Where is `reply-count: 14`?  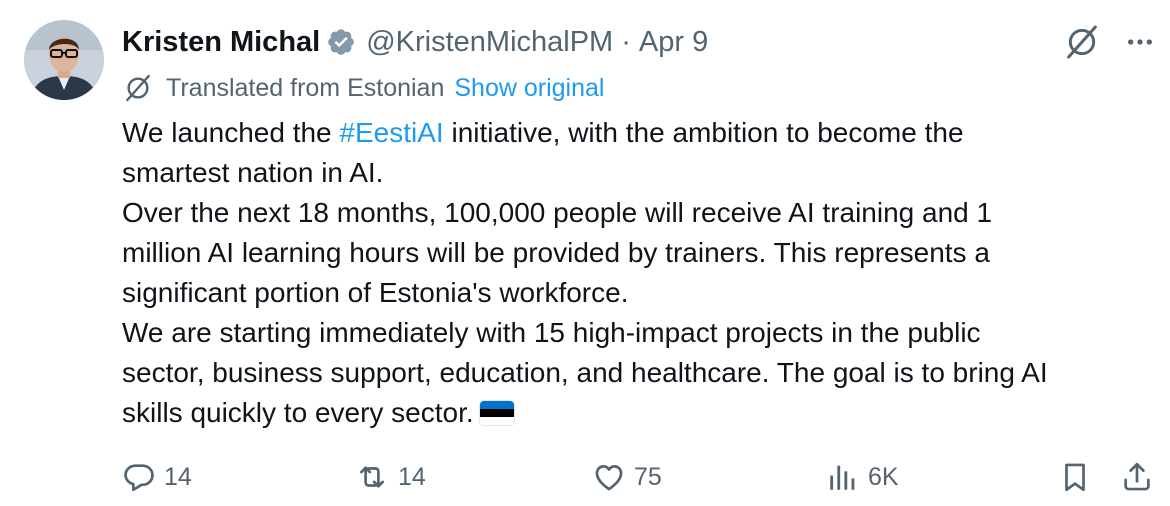 reply-count: 14 is located at coordinates (178, 476).